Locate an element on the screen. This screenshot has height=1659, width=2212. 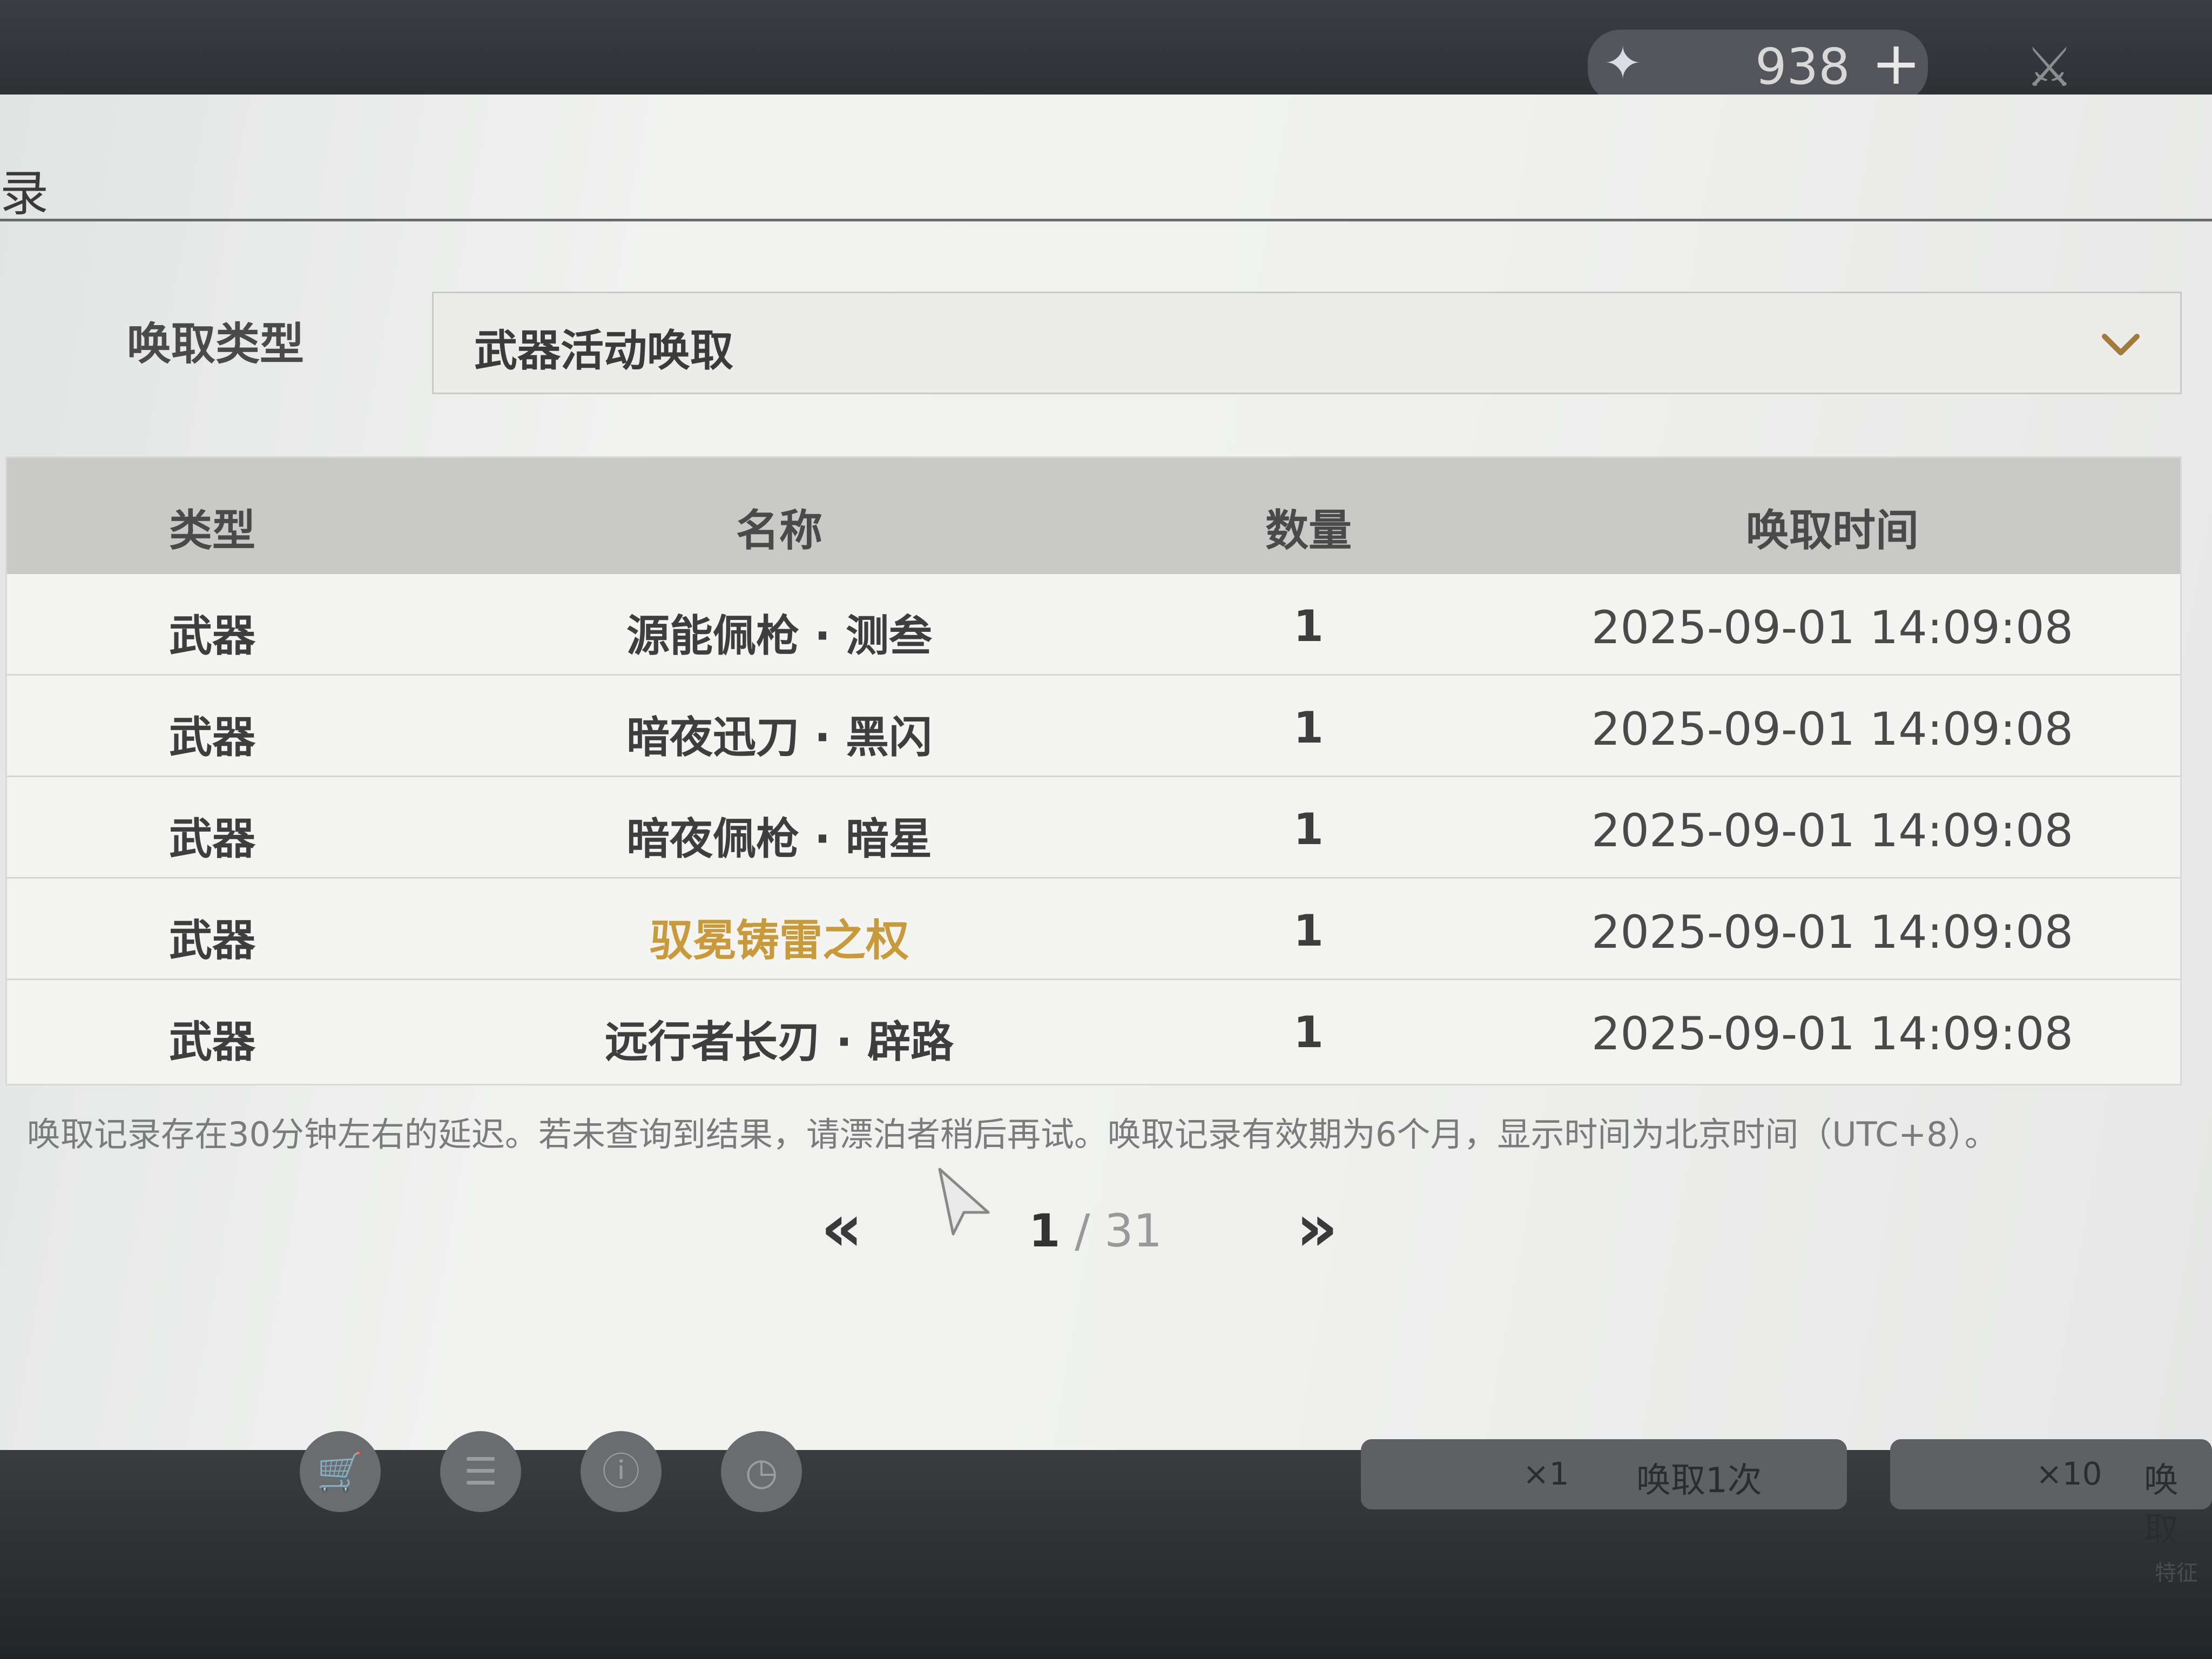
title-divider is located at coordinates (1106, 220).